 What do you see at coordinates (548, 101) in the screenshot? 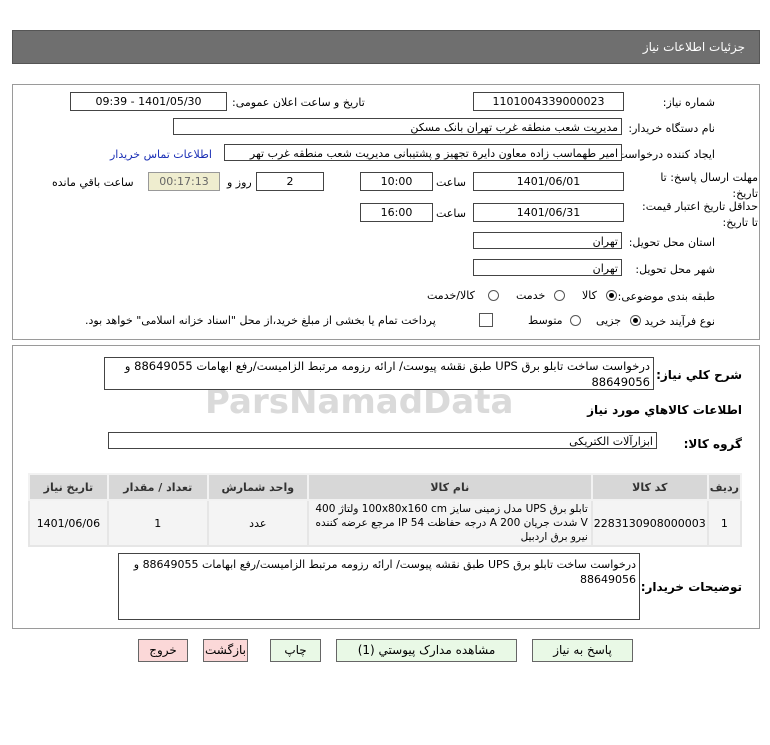
I see `need-number-field: 1101004339000023` at bounding box center [548, 101].